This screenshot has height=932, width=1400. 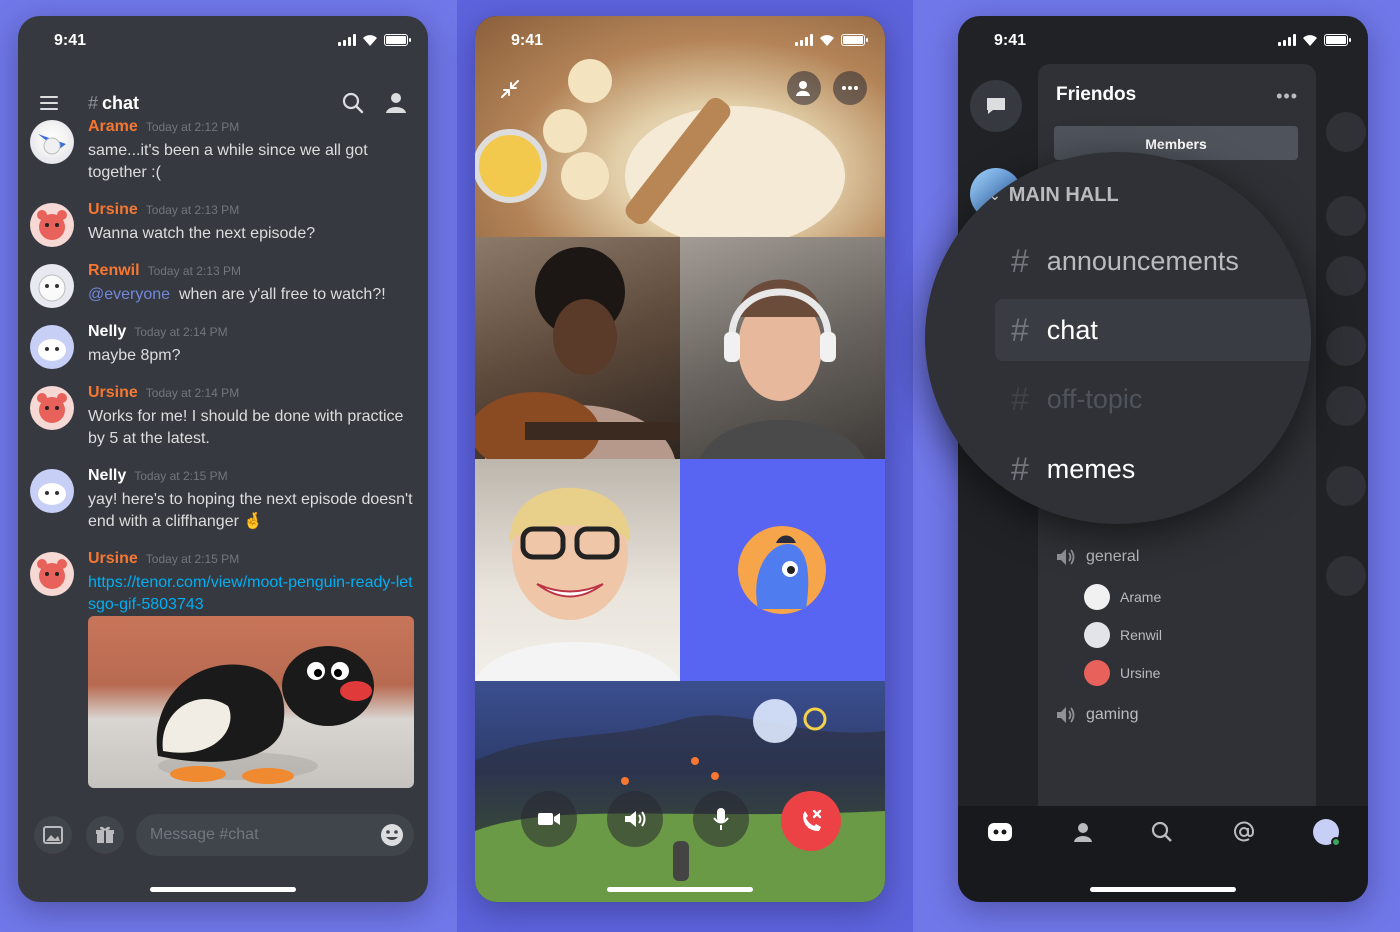 I want to click on voice-channel-general: general, so click(x=1097, y=557).